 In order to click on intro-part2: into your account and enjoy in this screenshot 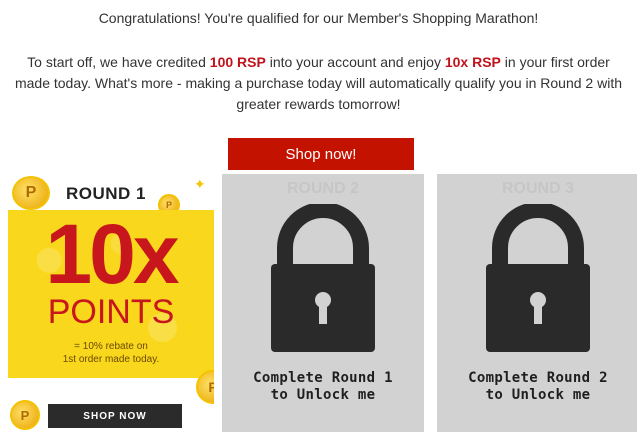, I will do `click(355, 62)`.